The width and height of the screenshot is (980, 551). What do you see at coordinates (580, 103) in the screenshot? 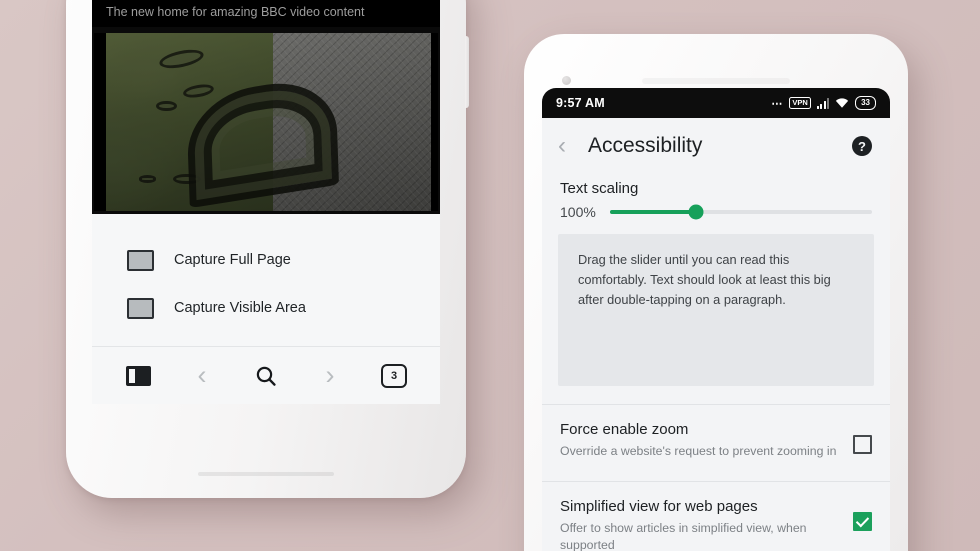
I see `status-time: 9:57 AM` at bounding box center [580, 103].